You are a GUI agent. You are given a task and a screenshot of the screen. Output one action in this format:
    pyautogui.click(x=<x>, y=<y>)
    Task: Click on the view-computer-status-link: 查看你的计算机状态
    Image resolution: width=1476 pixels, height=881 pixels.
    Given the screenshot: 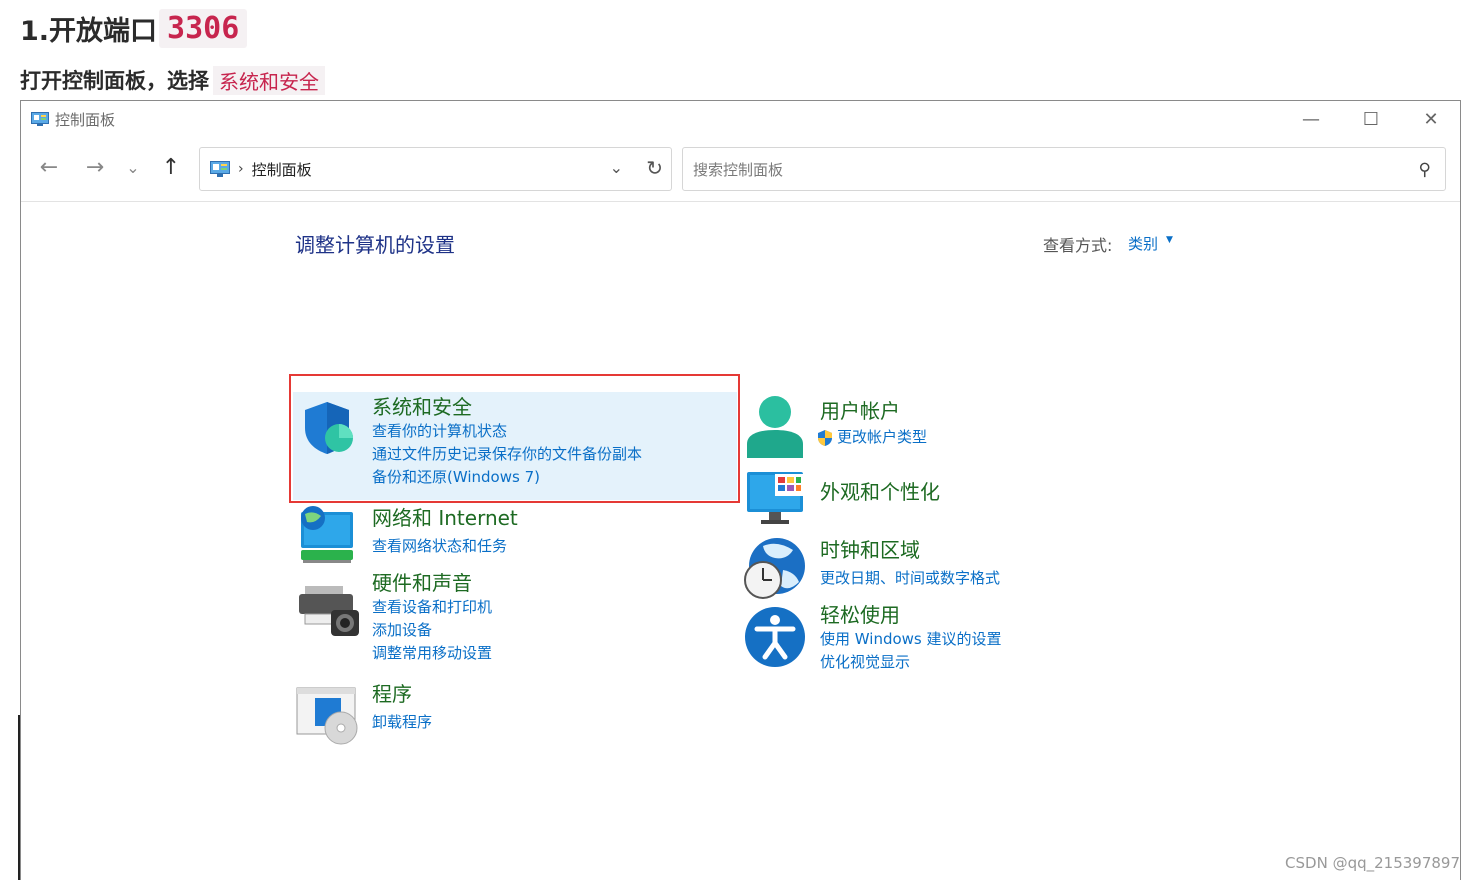 What is the action you would take?
    pyautogui.click(x=507, y=431)
    